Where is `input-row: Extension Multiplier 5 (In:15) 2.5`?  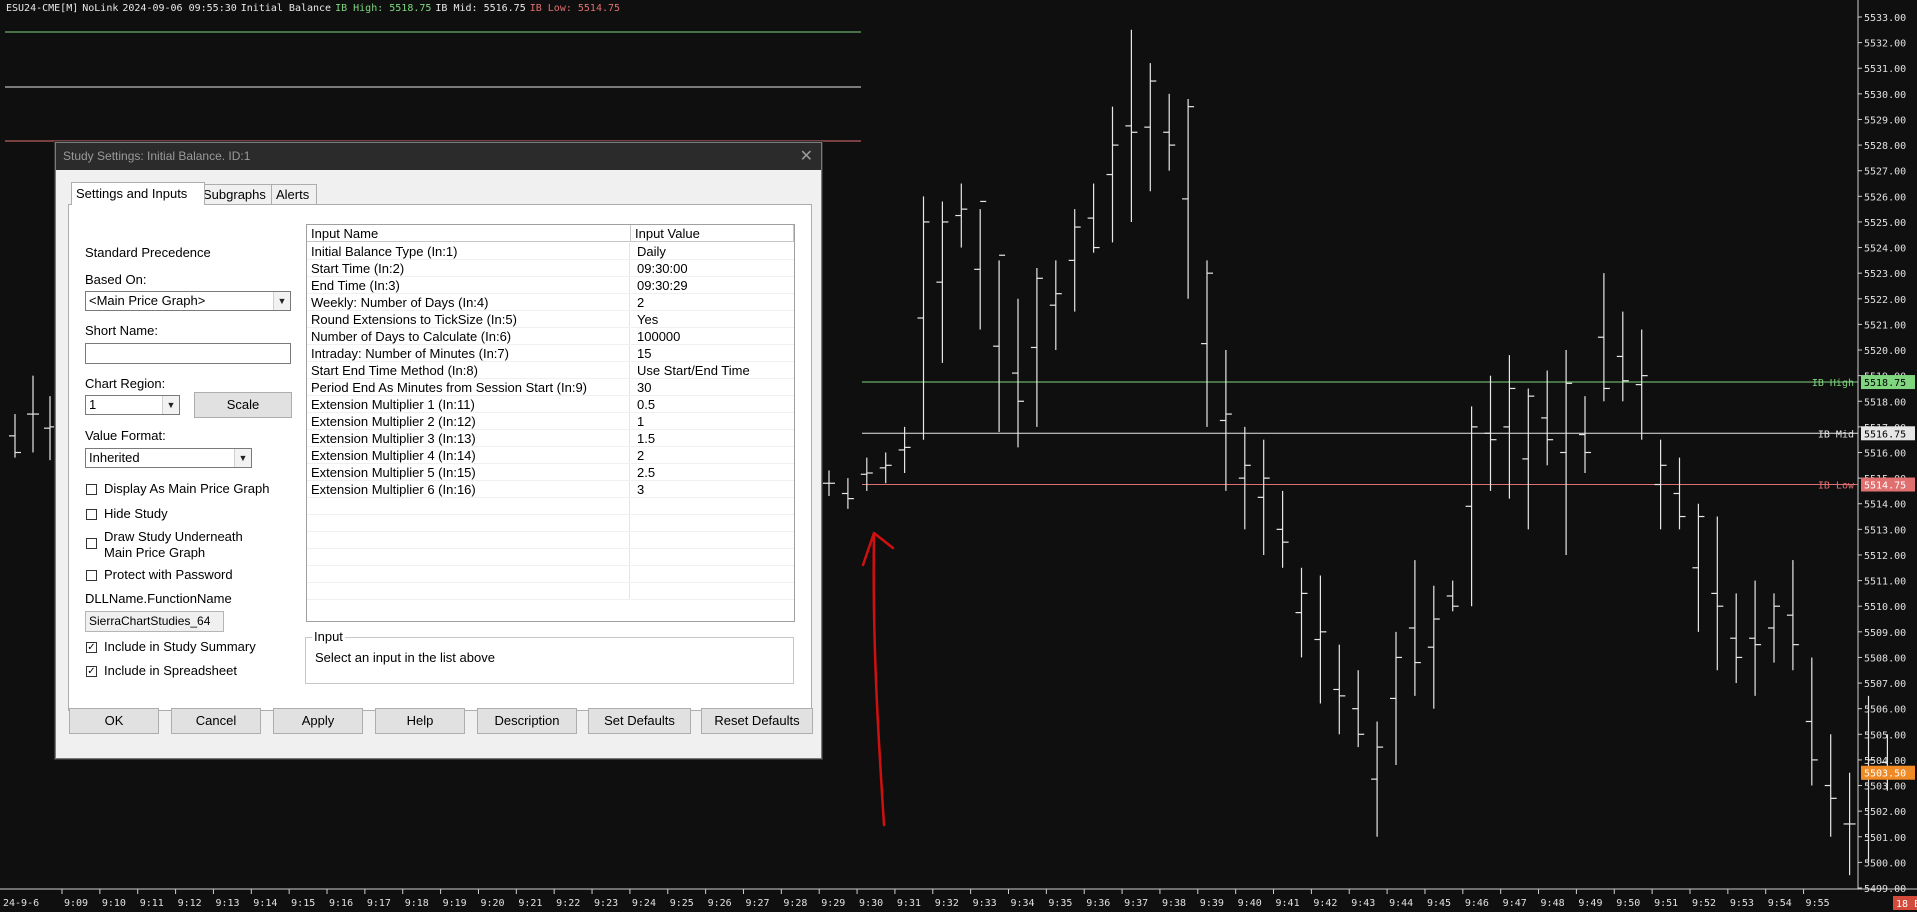 input-row: Extension Multiplier 5 (In:15) 2.5 is located at coordinates (550, 472).